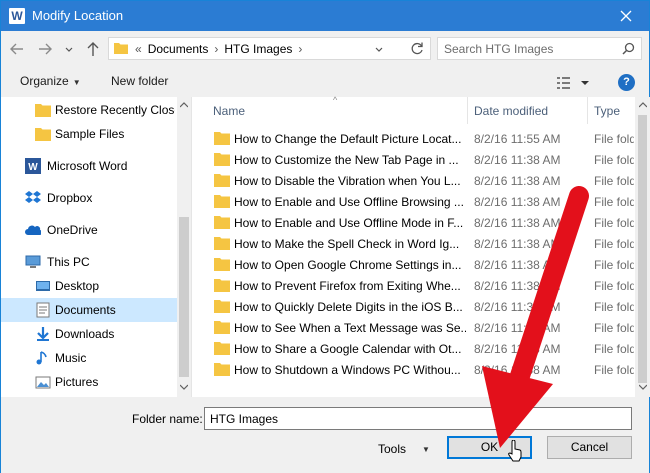 The image size is (650, 473). Describe the element at coordinates (73, 49) in the screenshot. I see `recent-locations-button` at that location.